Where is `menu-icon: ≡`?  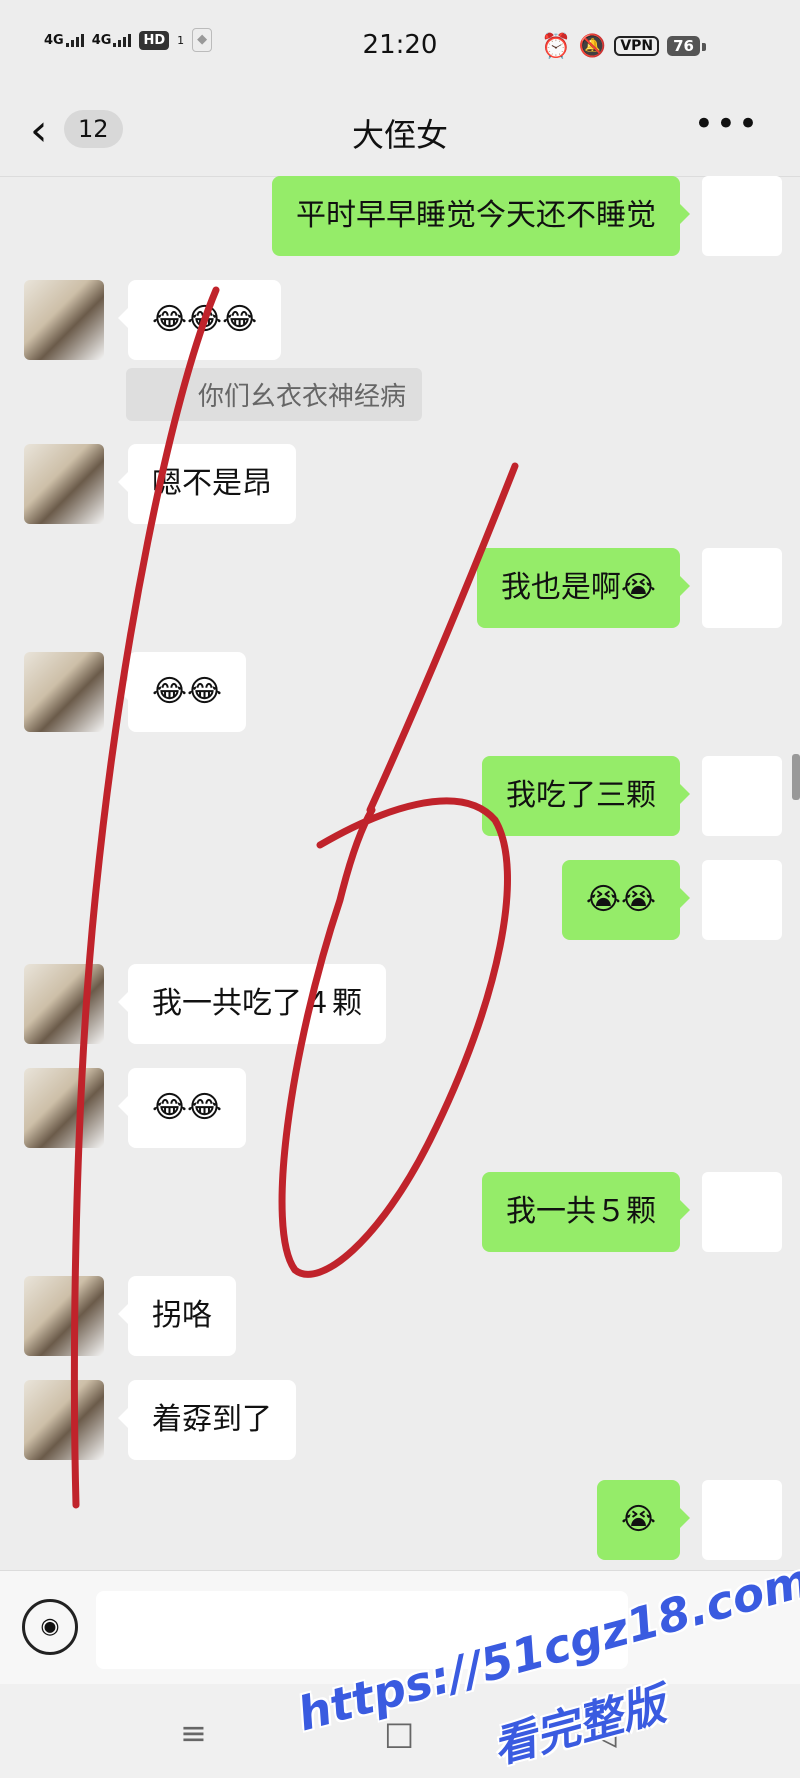 menu-icon: ≡ is located at coordinates (193, 1733).